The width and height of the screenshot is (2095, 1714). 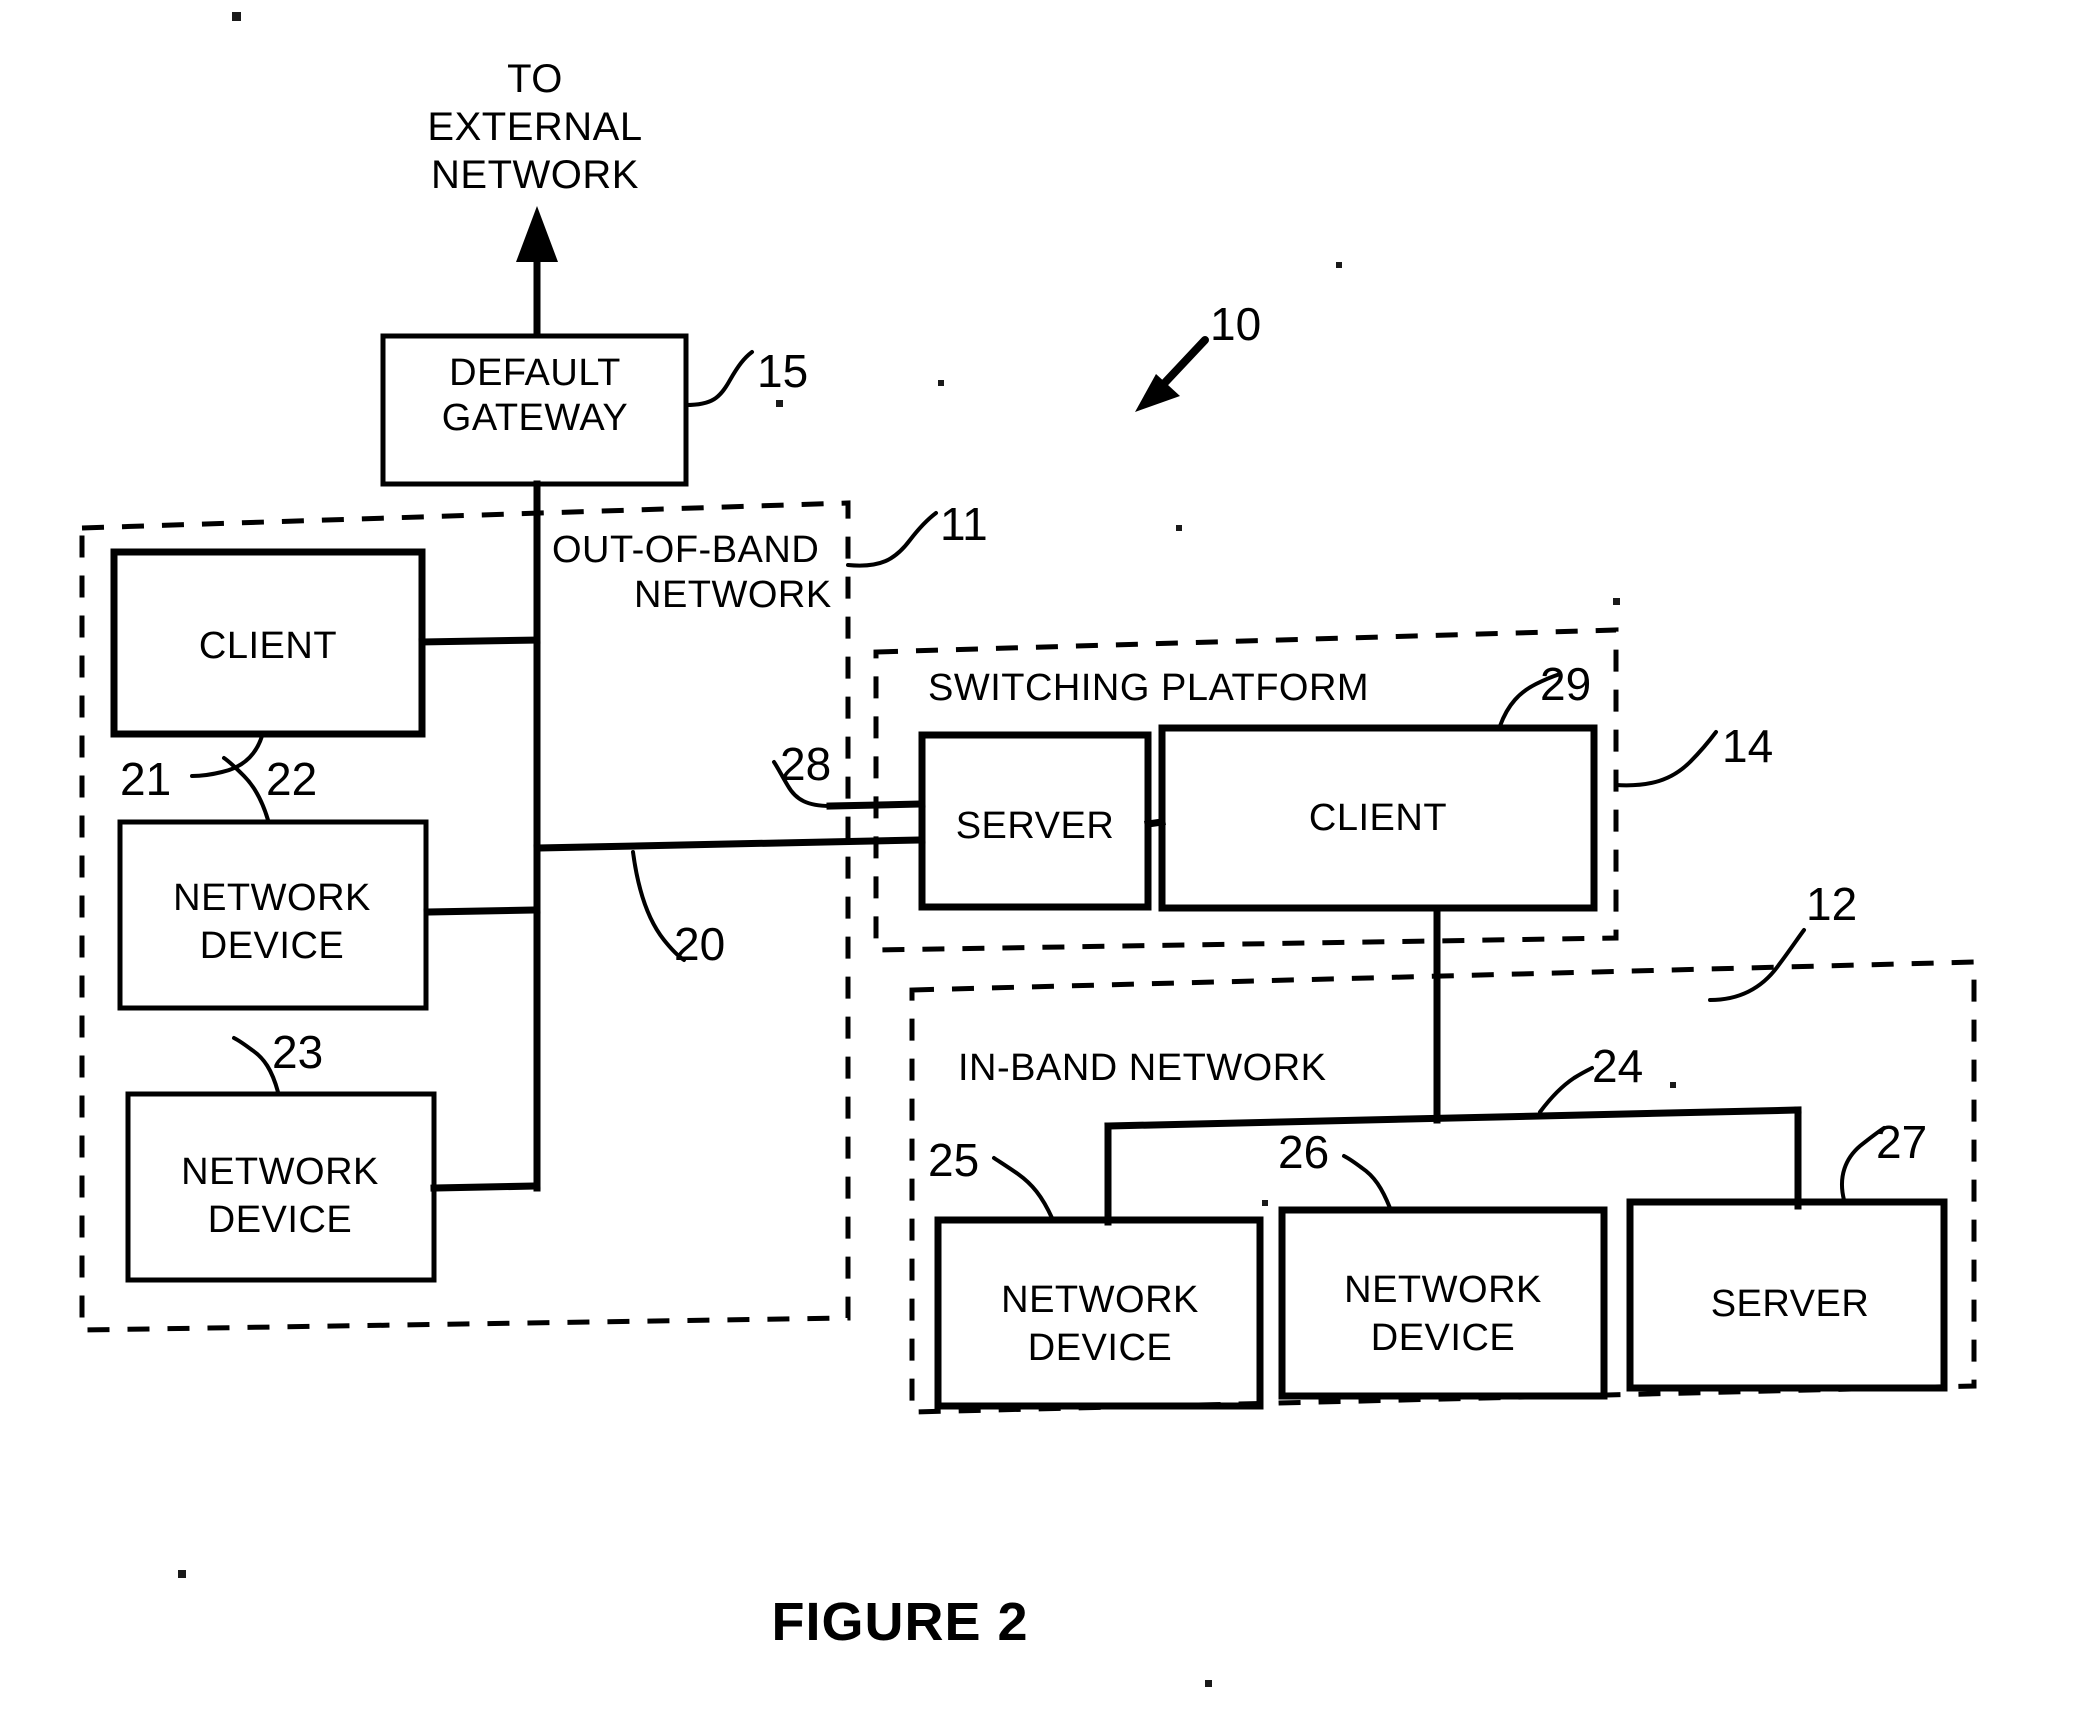 I want to click on up-arrow-icon, so click(x=537, y=272).